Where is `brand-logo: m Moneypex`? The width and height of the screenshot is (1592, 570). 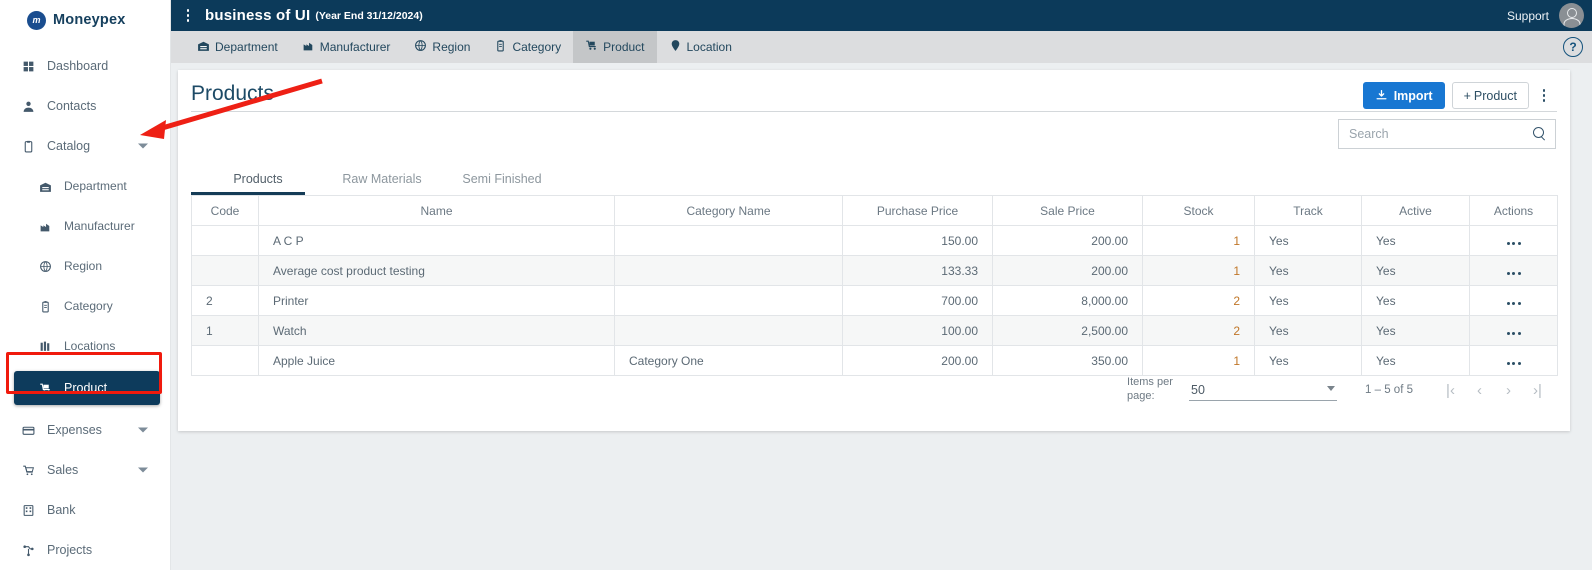 brand-logo: m Moneypex is located at coordinates (85, 20).